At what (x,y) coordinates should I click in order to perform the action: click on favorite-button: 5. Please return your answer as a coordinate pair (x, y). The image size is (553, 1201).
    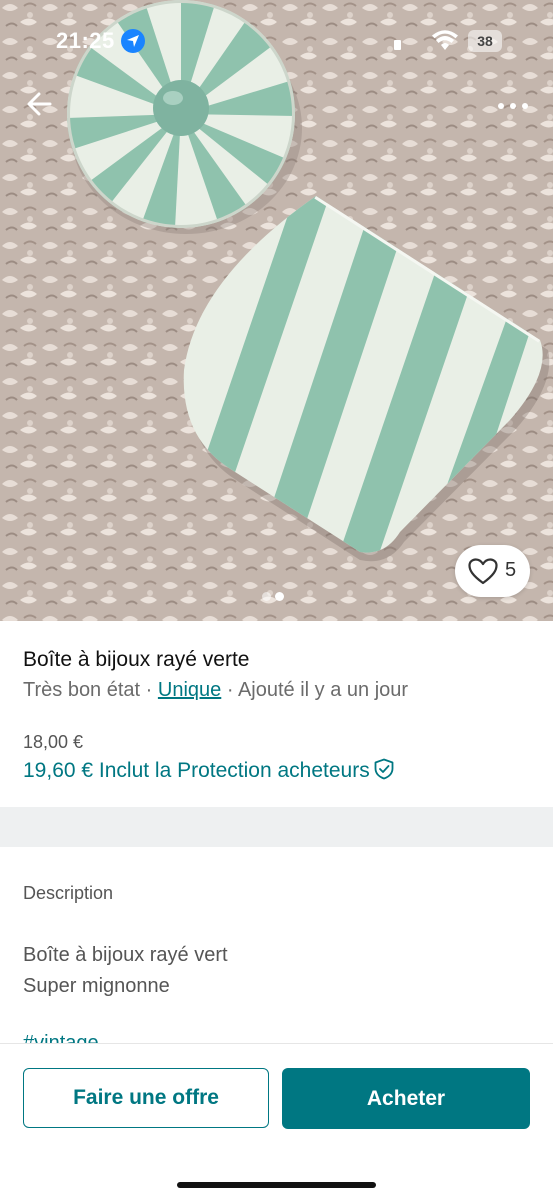
    Looking at the image, I should click on (492, 571).